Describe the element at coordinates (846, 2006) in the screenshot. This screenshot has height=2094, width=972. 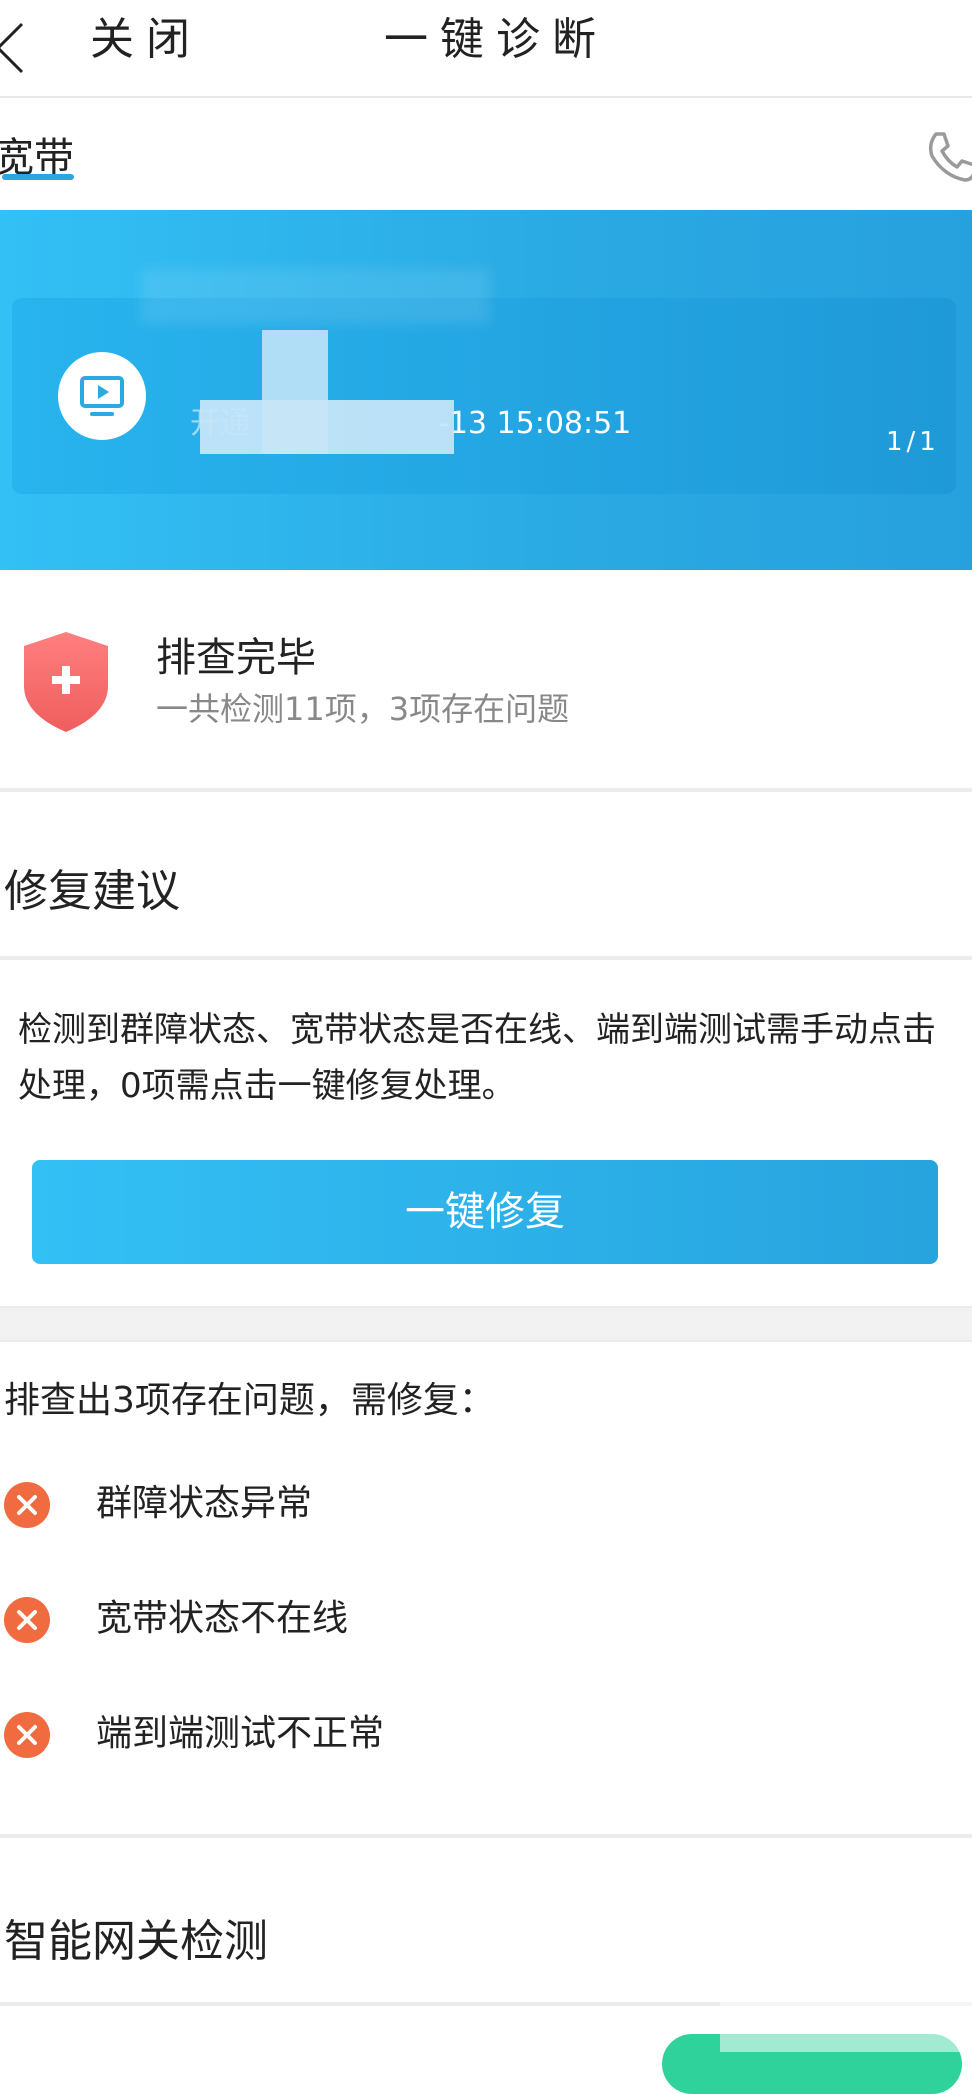
I see `fade-overlay` at that location.